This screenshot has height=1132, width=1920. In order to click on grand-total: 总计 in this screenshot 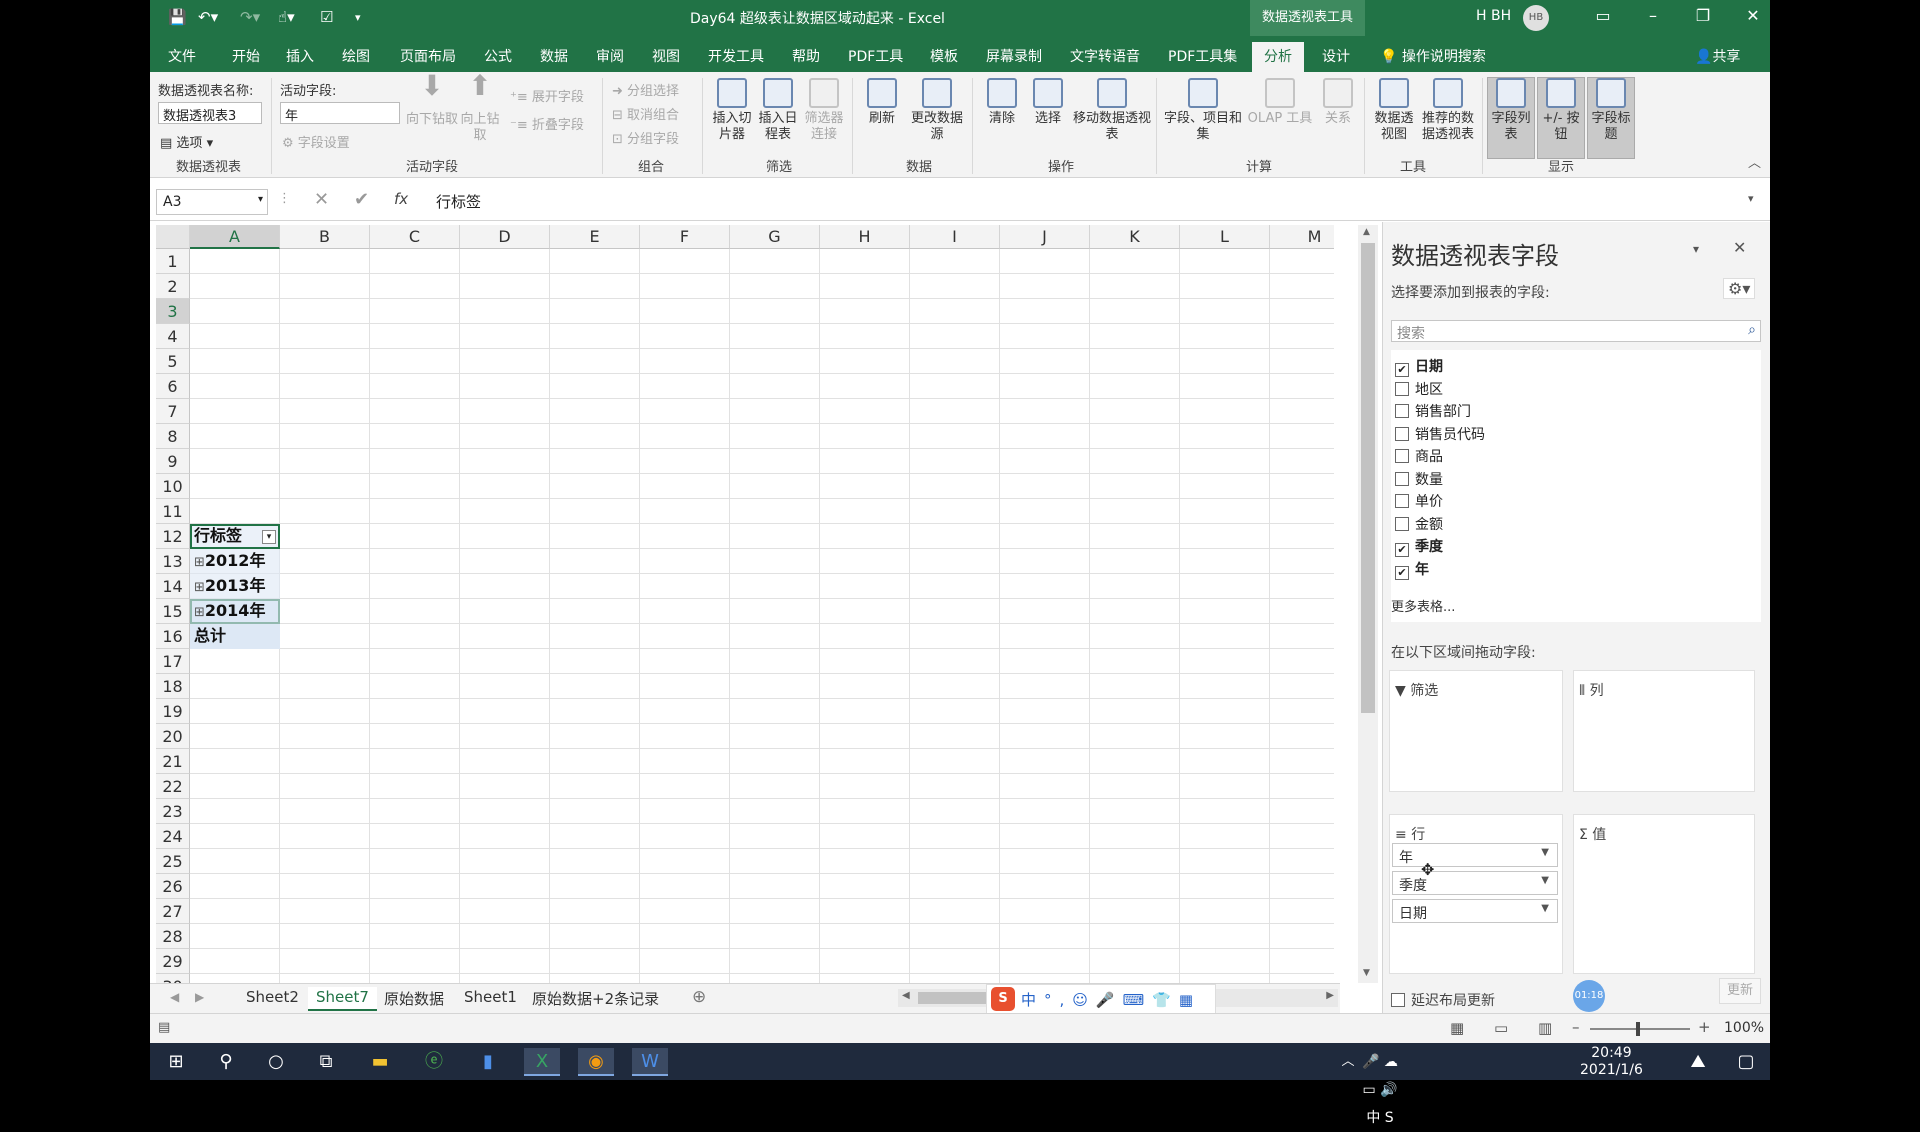, I will do `click(235, 636)`.